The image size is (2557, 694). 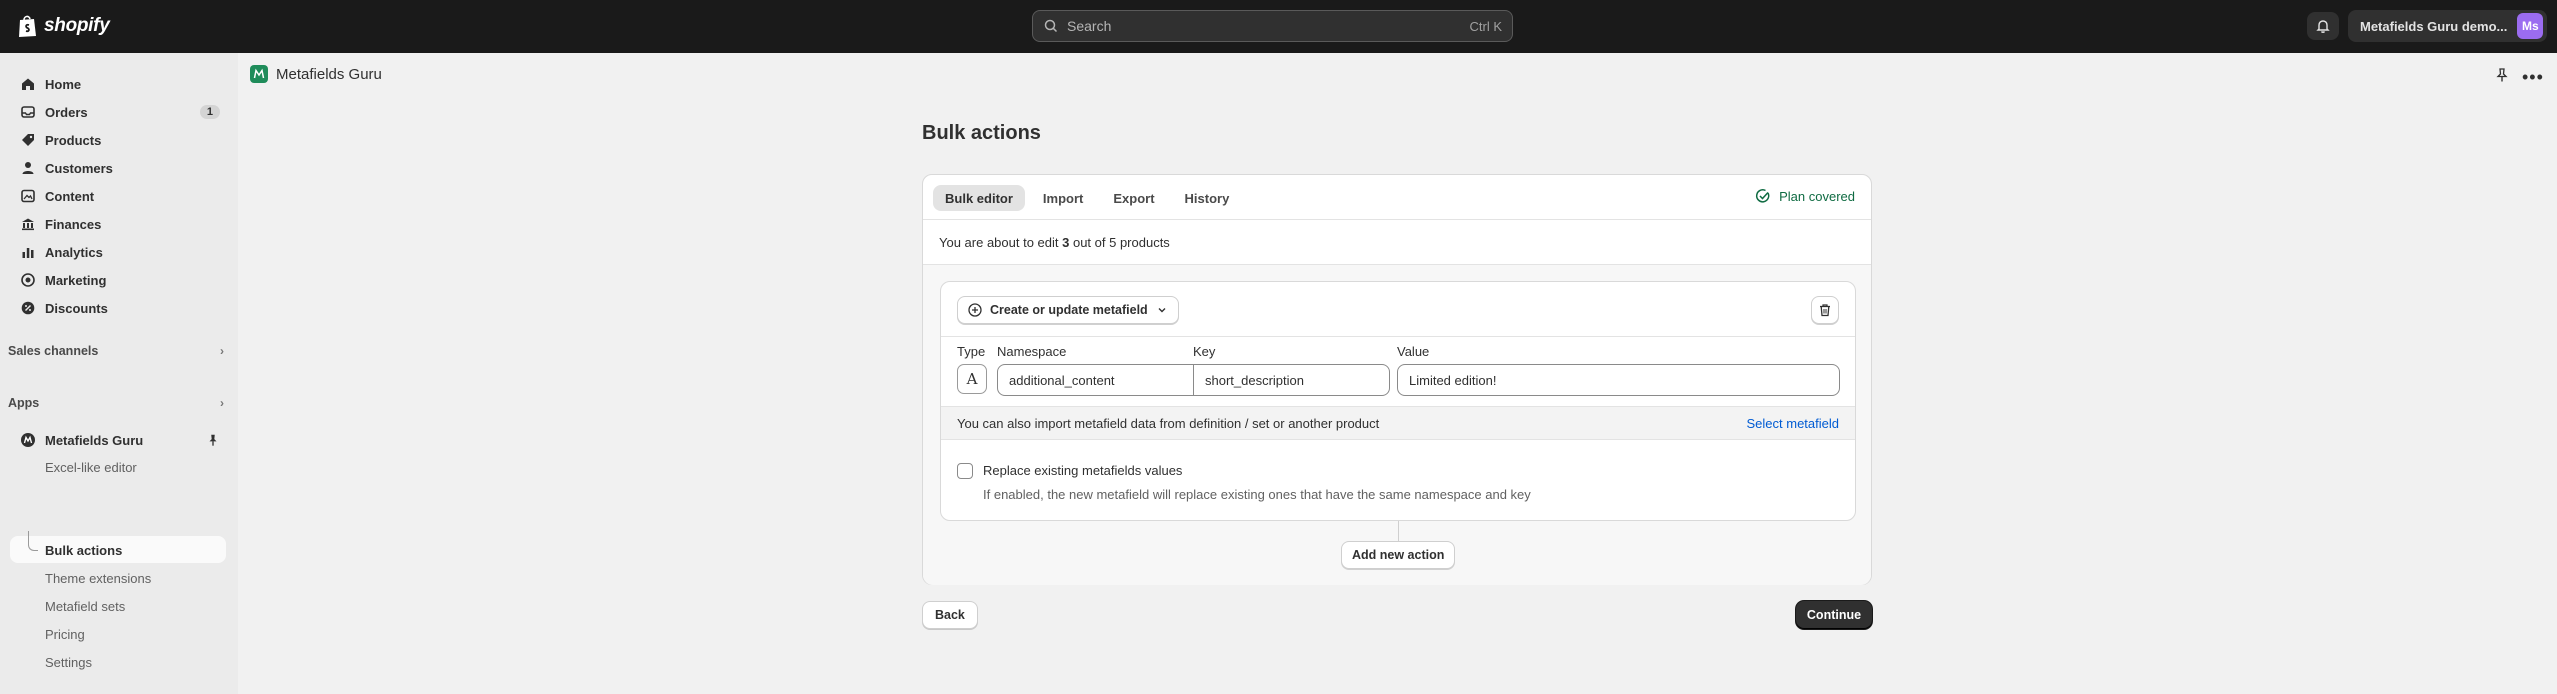 What do you see at coordinates (27, 26) in the screenshot?
I see `shopify-bag-icon` at bounding box center [27, 26].